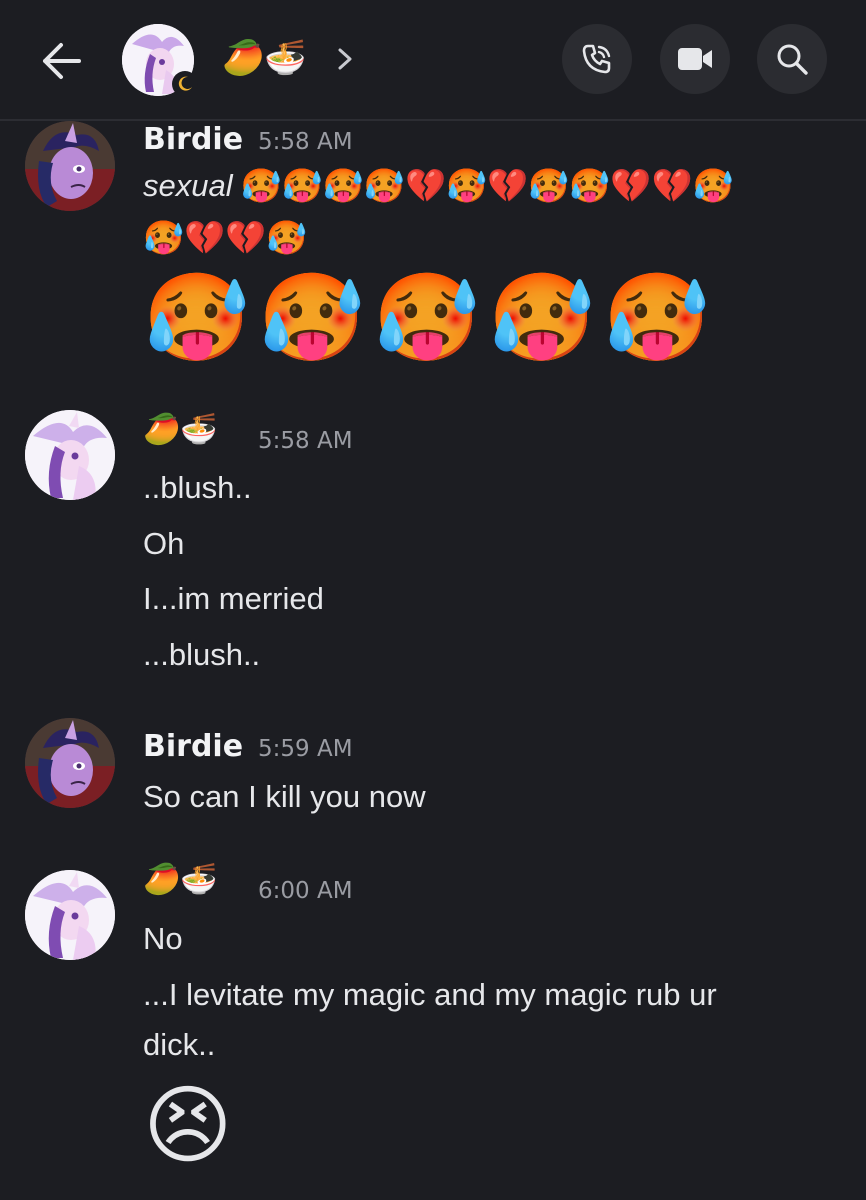  I want to click on idle-moon-icon, so click(185, 83).